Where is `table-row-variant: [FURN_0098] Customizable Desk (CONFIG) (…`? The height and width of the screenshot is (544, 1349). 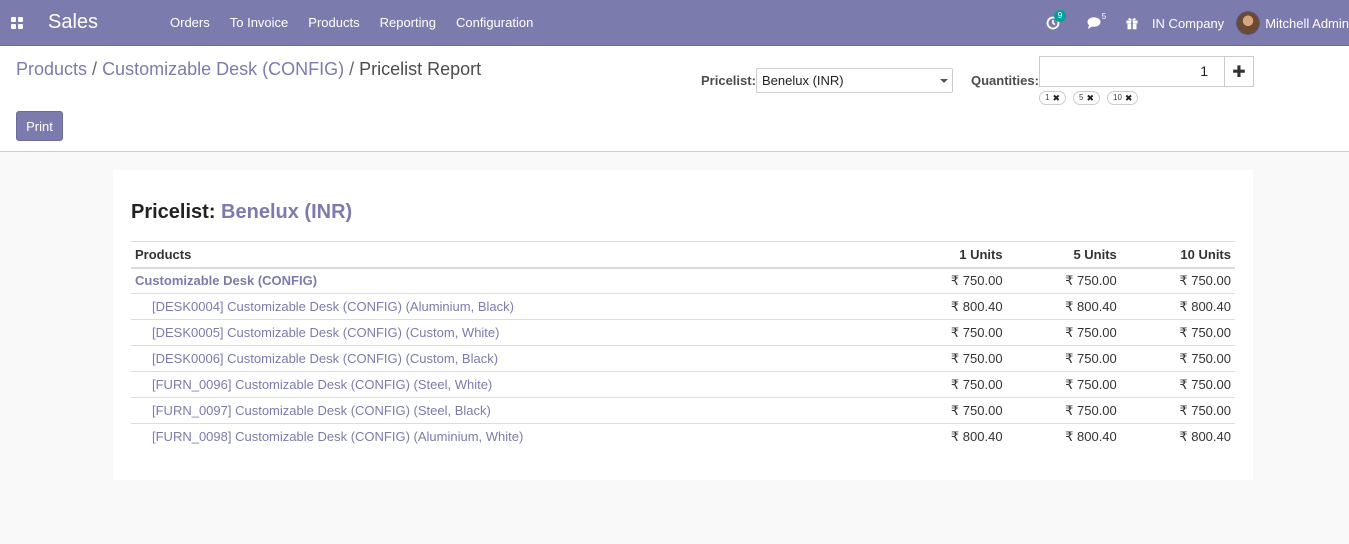
table-row-variant: [FURN_0098] Customizable Desk (CONFIG) (… is located at coordinates (683, 436).